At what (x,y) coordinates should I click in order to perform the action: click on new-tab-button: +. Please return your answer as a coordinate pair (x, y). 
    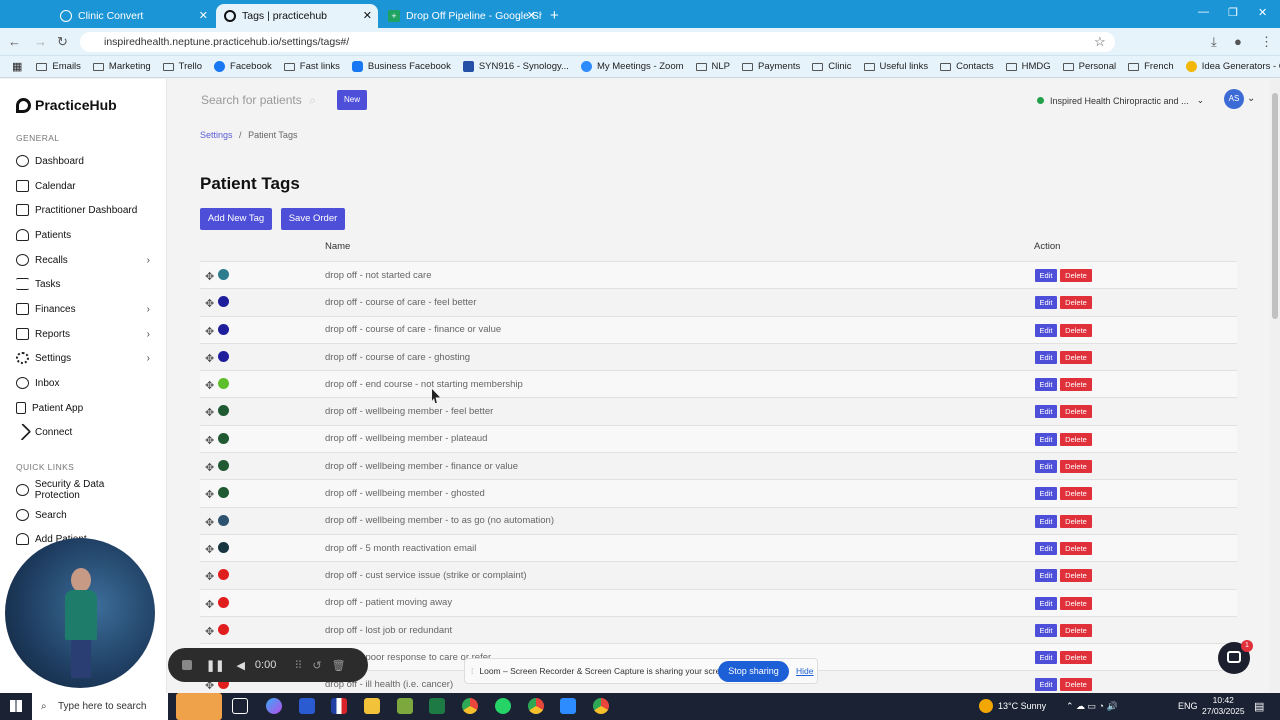
    Looking at the image, I should click on (554, 15).